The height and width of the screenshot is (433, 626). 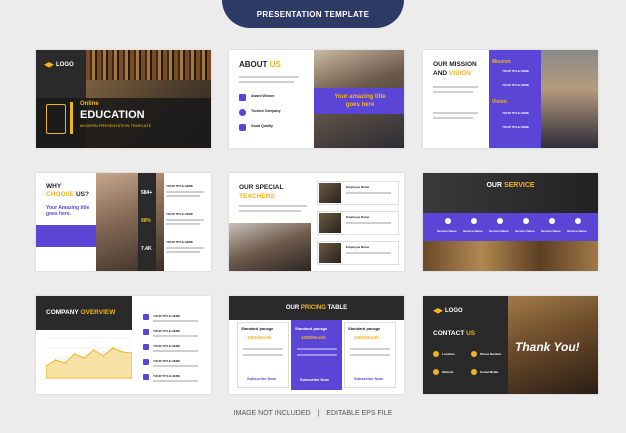 What do you see at coordinates (516, 85) in the screenshot?
I see `mission-item-2: YOUR TITLE HERE` at bounding box center [516, 85].